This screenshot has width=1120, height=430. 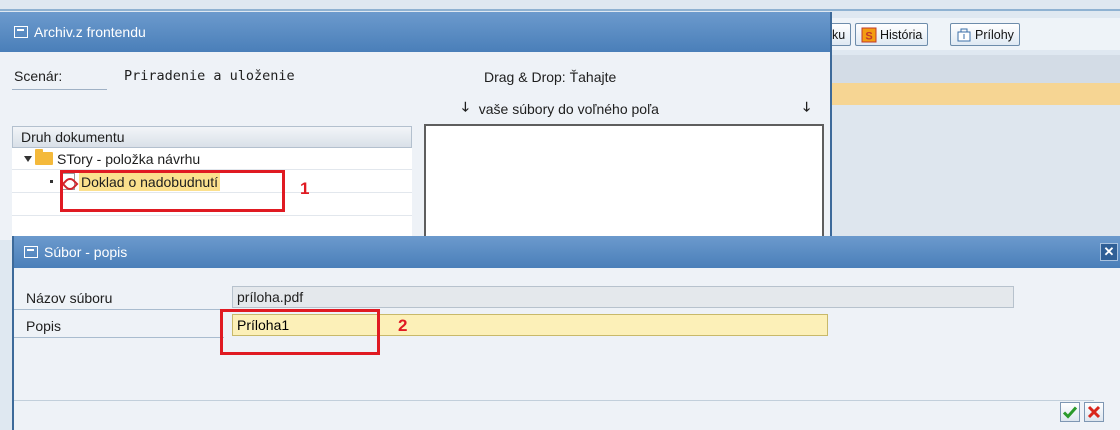 What do you see at coordinates (209, 76) in the screenshot?
I see `scenar-value: Priradenie a uloženie` at bounding box center [209, 76].